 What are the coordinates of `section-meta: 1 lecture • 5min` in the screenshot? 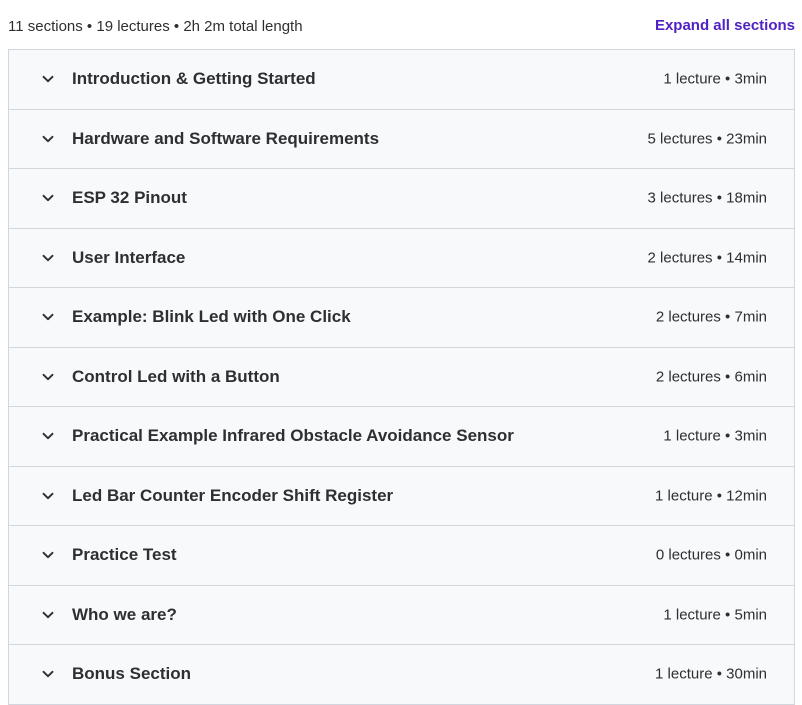 It's located at (715, 615).